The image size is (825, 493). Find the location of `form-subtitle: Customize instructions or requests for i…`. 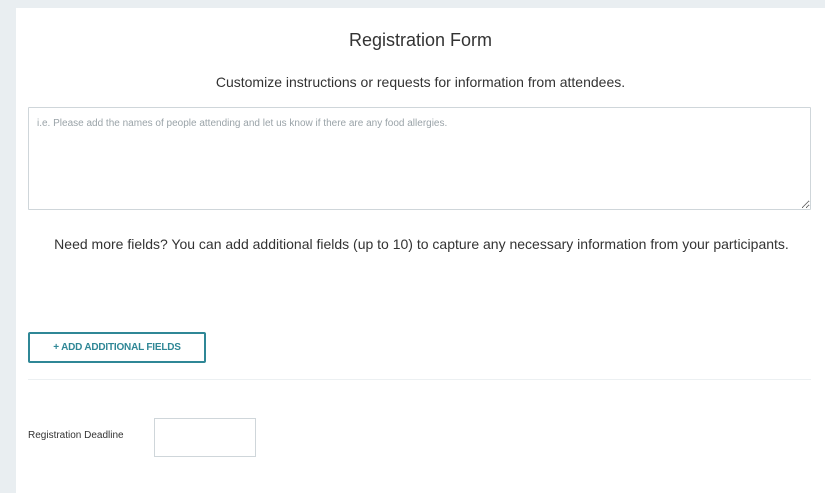

form-subtitle: Customize instructions or requests for i… is located at coordinates (420, 82).